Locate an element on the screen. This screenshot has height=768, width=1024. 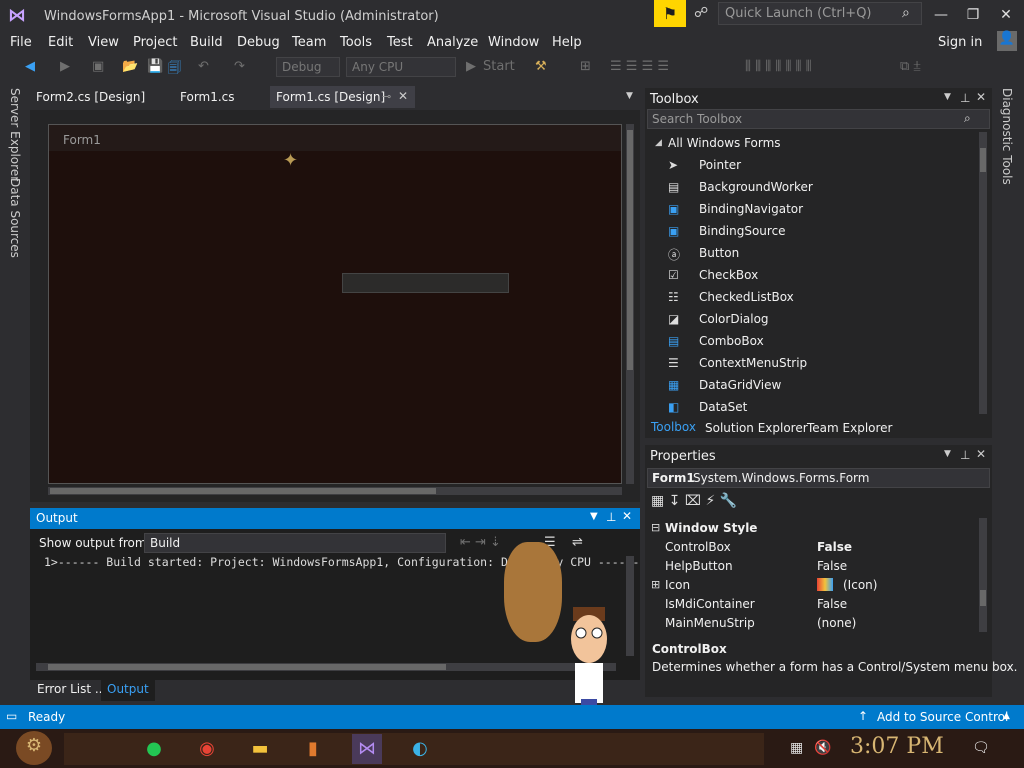
toolbox-item-backgroundworker: BackgroundWorker is located at coordinates (756, 187).